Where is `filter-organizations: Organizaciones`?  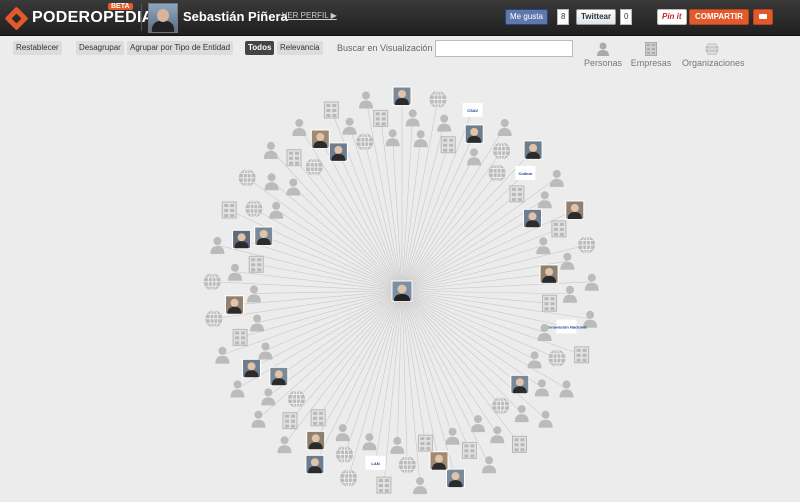
filter-organizations: Organizaciones is located at coordinates (713, 55).